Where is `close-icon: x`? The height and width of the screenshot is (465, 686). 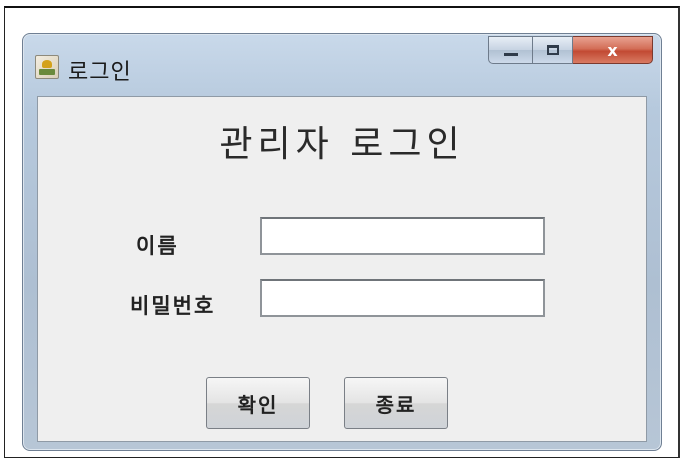
close-icon: x is located at coordinates (612, 50).